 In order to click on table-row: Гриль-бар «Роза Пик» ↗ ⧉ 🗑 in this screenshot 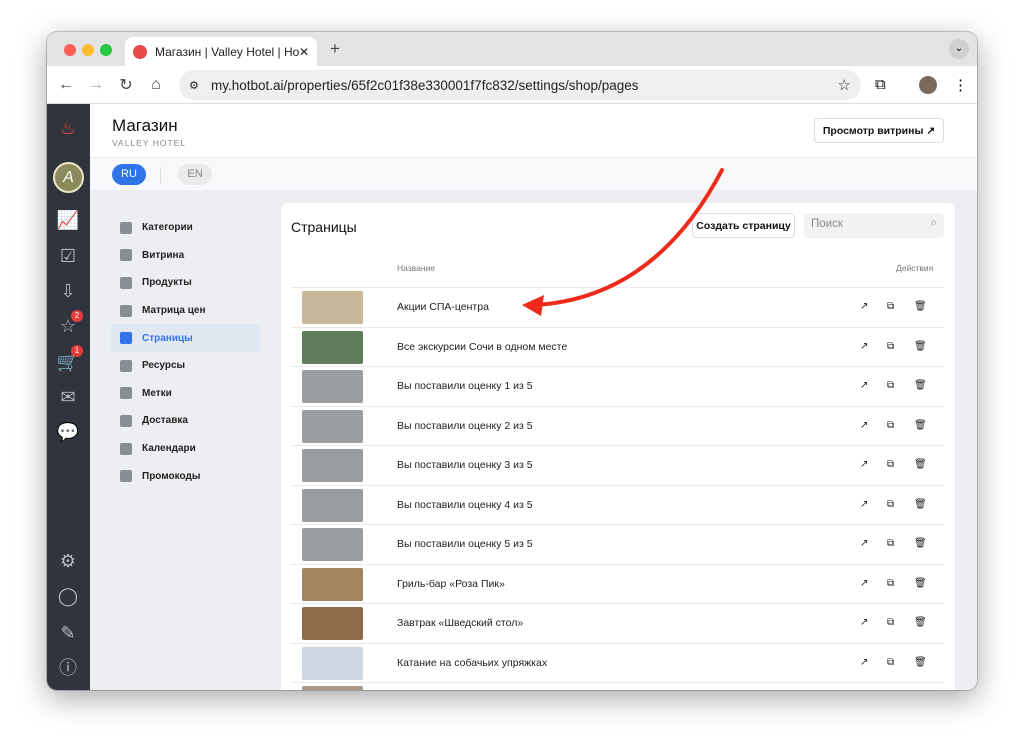, I will do `click(617, 583)`.